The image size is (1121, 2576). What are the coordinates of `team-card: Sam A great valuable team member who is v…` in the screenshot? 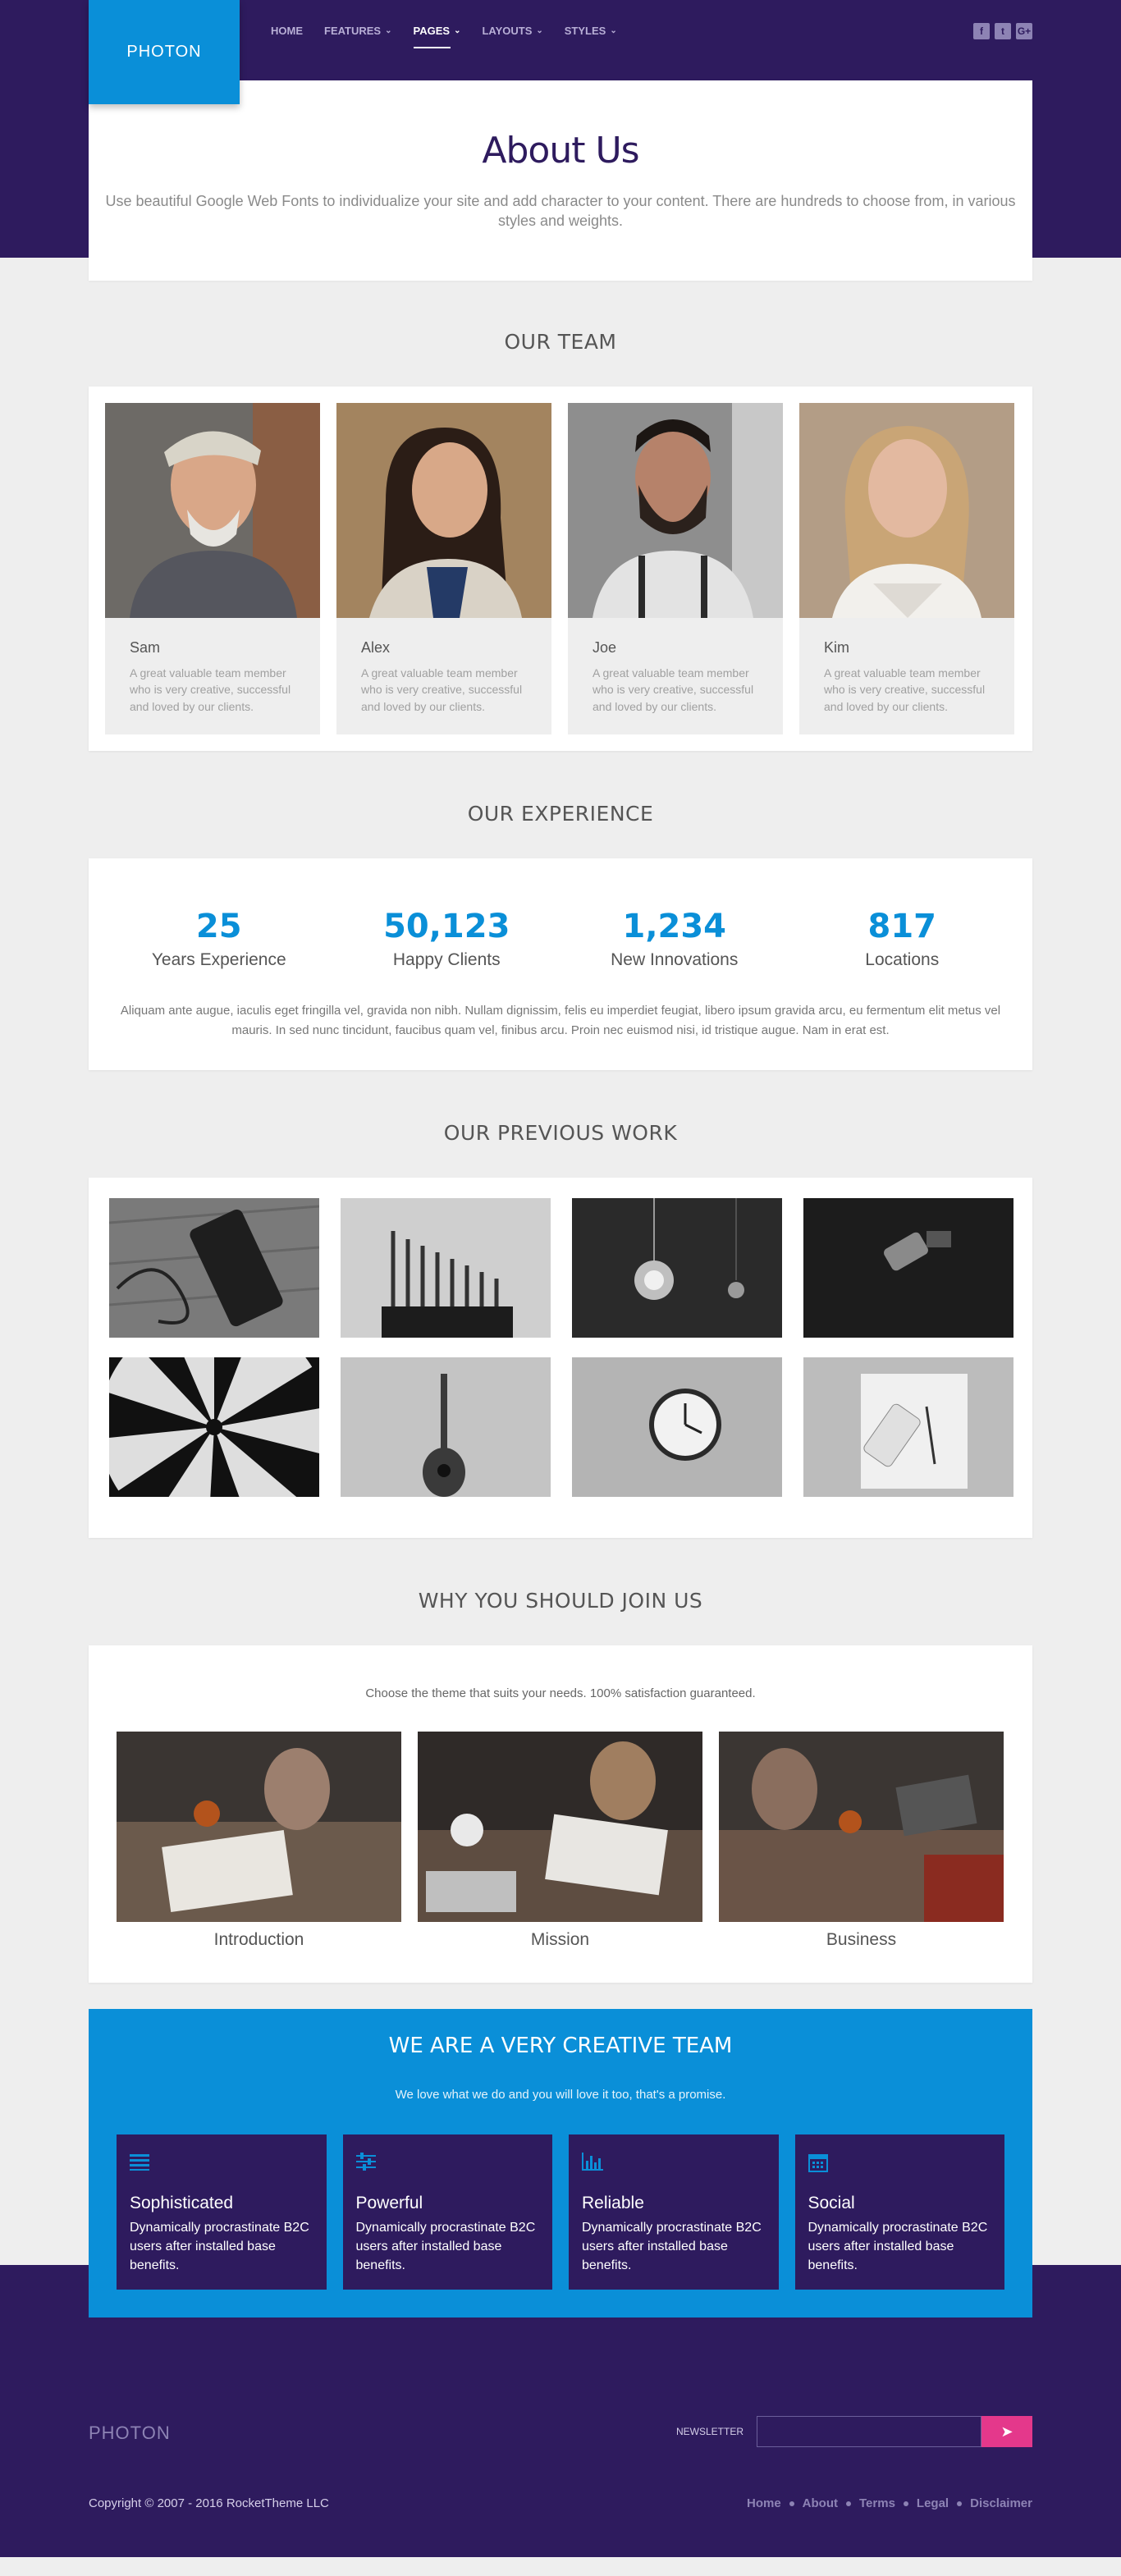 It's located at (560, 569).